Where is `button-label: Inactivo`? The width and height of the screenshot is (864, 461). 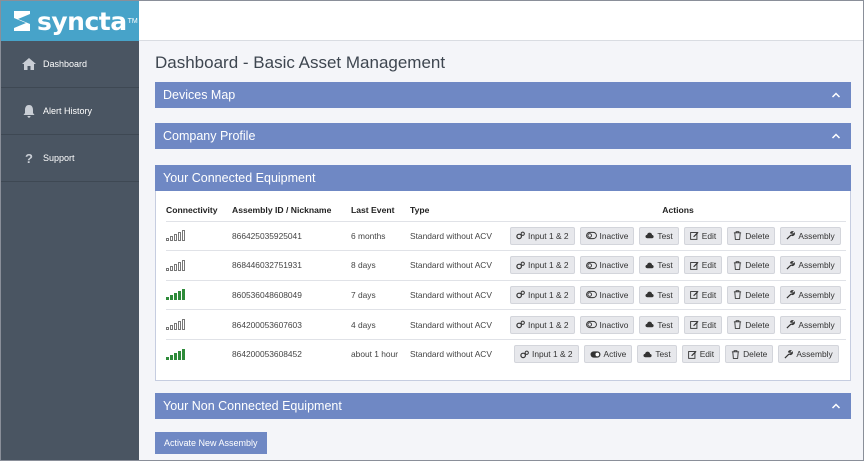 button-label: Inactivo is located at coordinates (614, 324).